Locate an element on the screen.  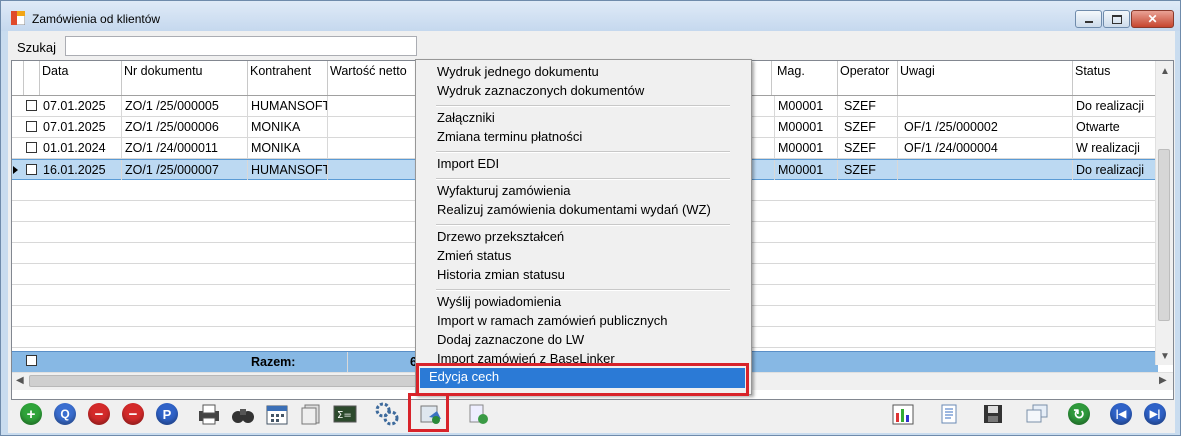
highlight-box-toolbar-button is located at coordinates (428, 412).